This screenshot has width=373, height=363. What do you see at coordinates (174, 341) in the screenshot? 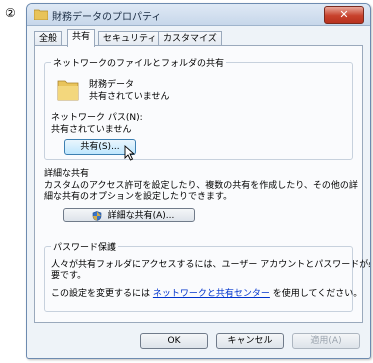
I see `ok-button: OK` at bounding box center [174, 341].